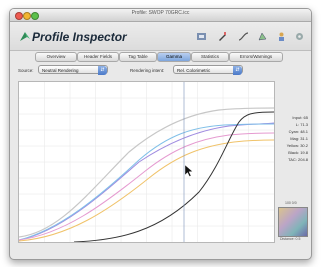 This screenshot has height=267, width=321. I want to click on readout-lightness: L: 71.3, so click(301, 124).